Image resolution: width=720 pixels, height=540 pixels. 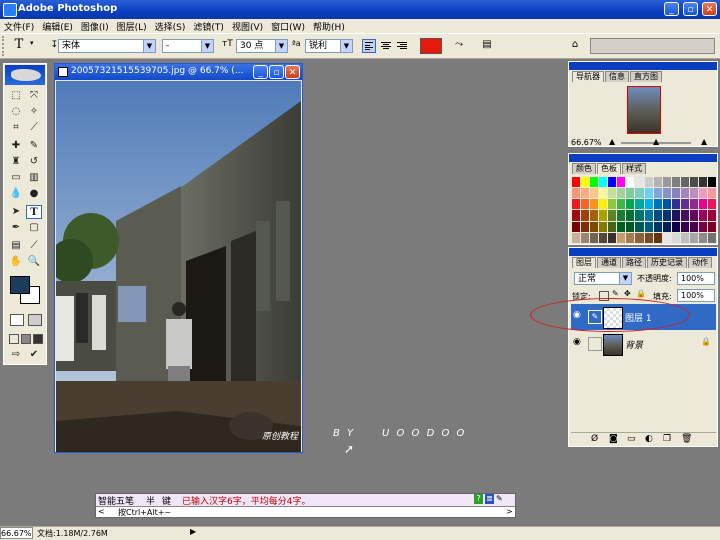 What do you see at coordinates (276, 72) in the screenshot?
I see `doc-maximize-button: ▫` at bounding box center [276, 72].